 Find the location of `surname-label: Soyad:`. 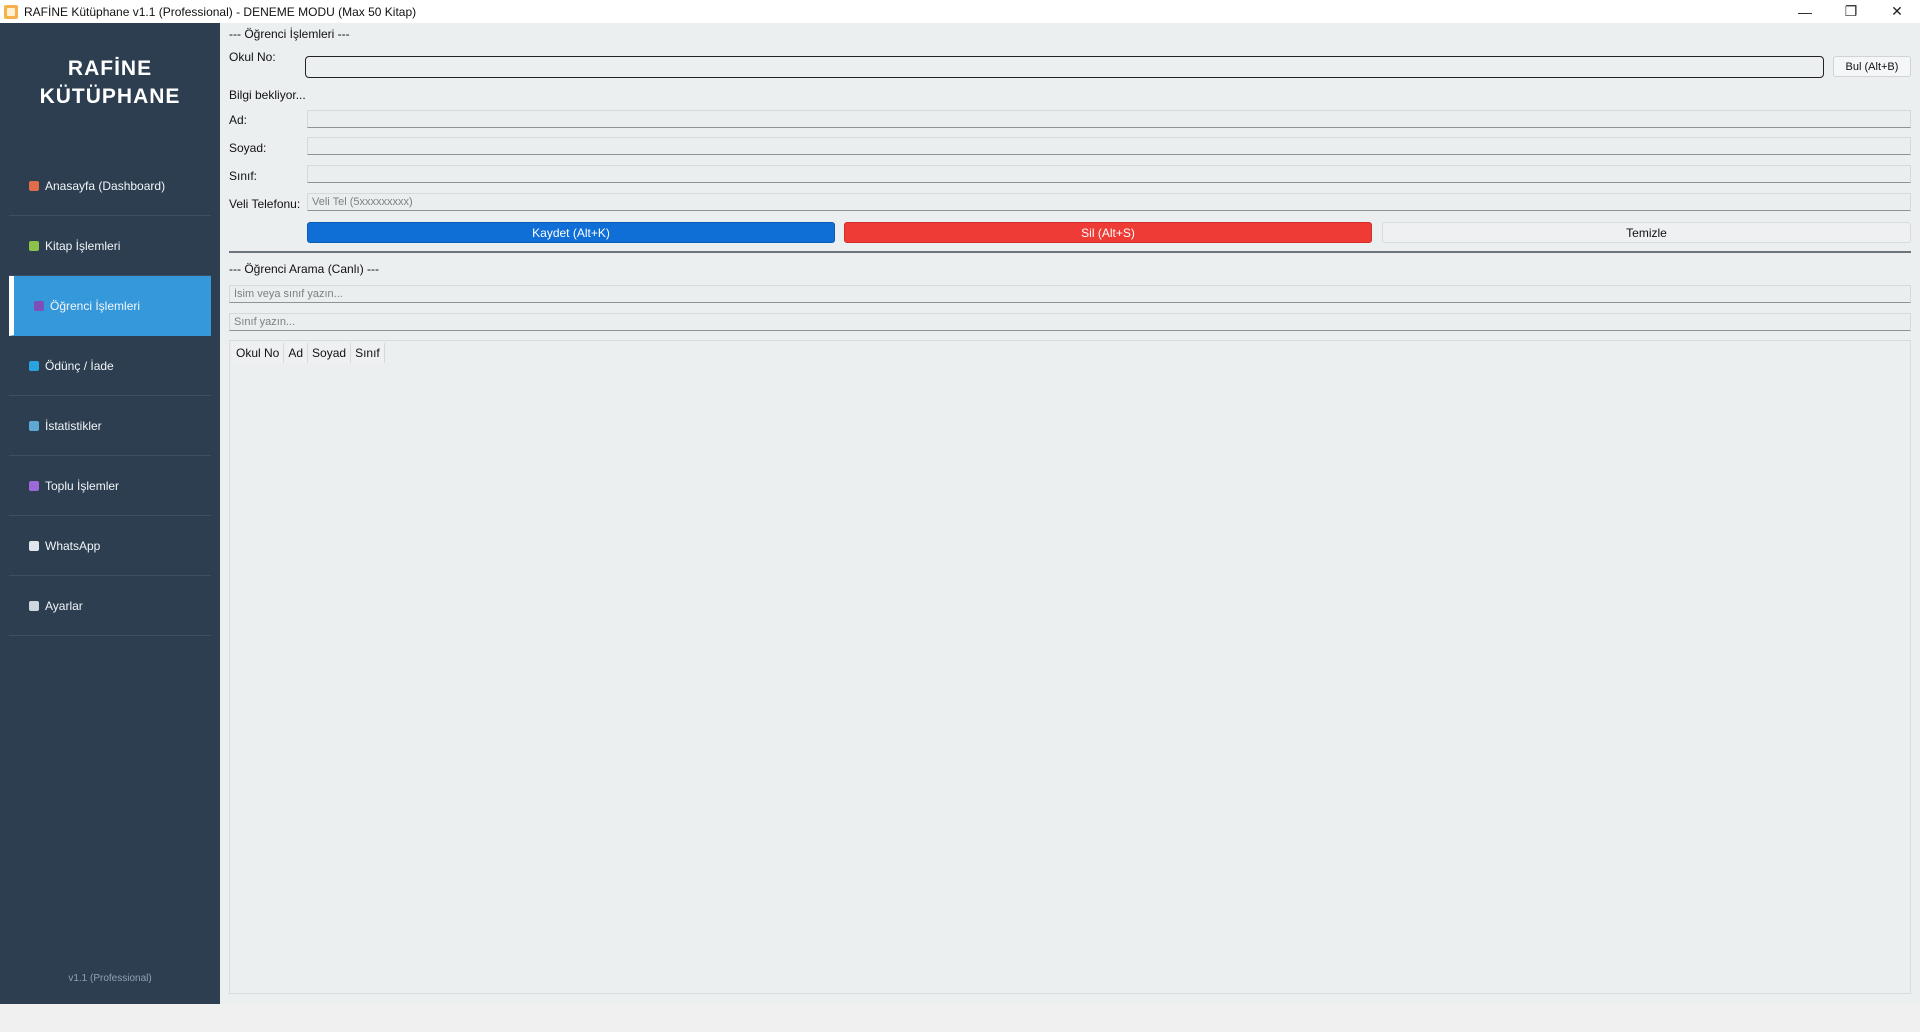

surname-label: Soyad: is located at coordinates (248, 148).